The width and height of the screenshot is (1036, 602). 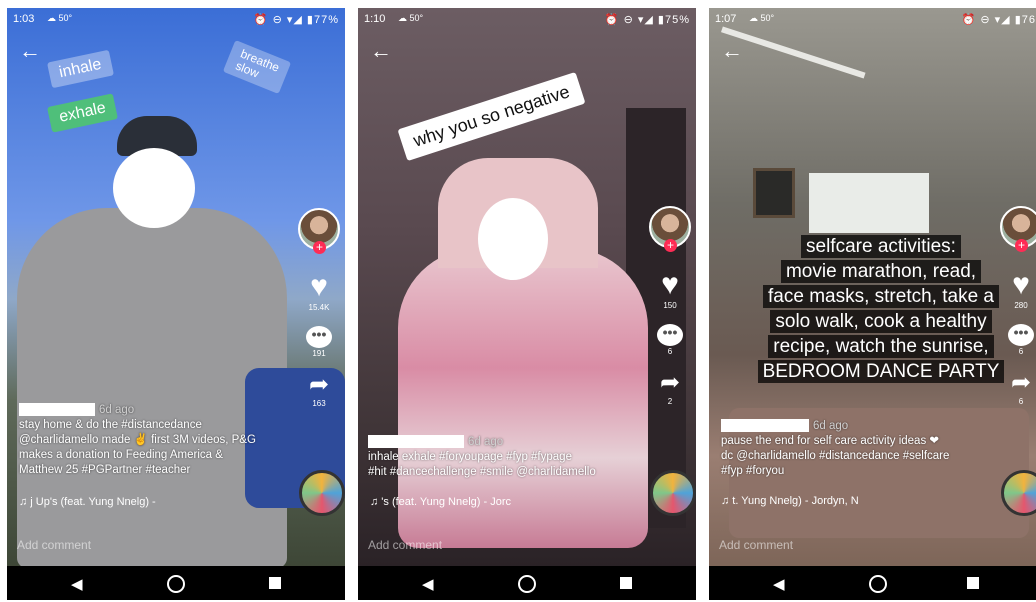 I want to click on overlay-line: face masks, stretch, take a, so click(x=881, y=296).